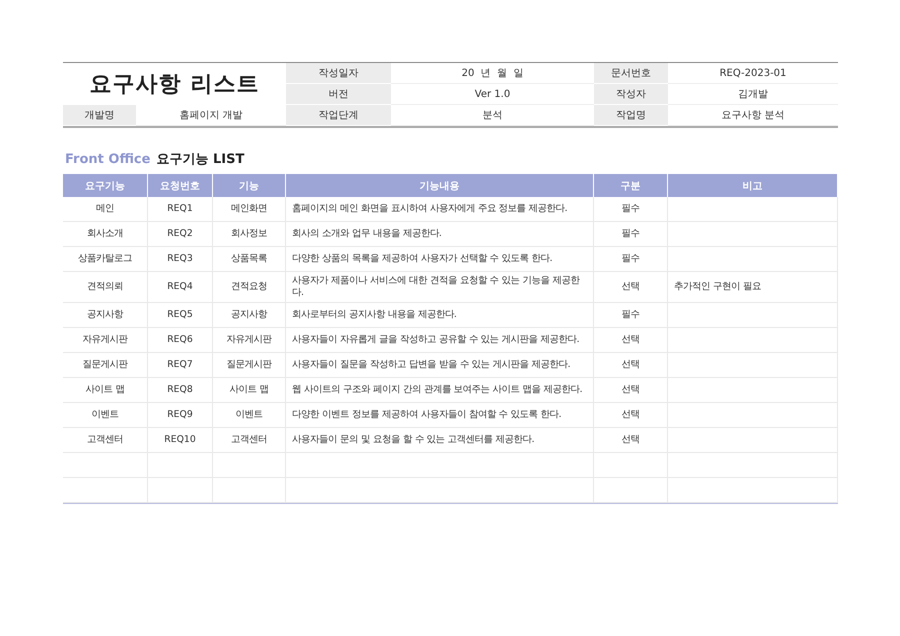 This screenshot has width=900, height=636. Describe the element at coordinates (105, 259) in the screenshot. I see `feature-cell: 상품카탈로그` at that location.